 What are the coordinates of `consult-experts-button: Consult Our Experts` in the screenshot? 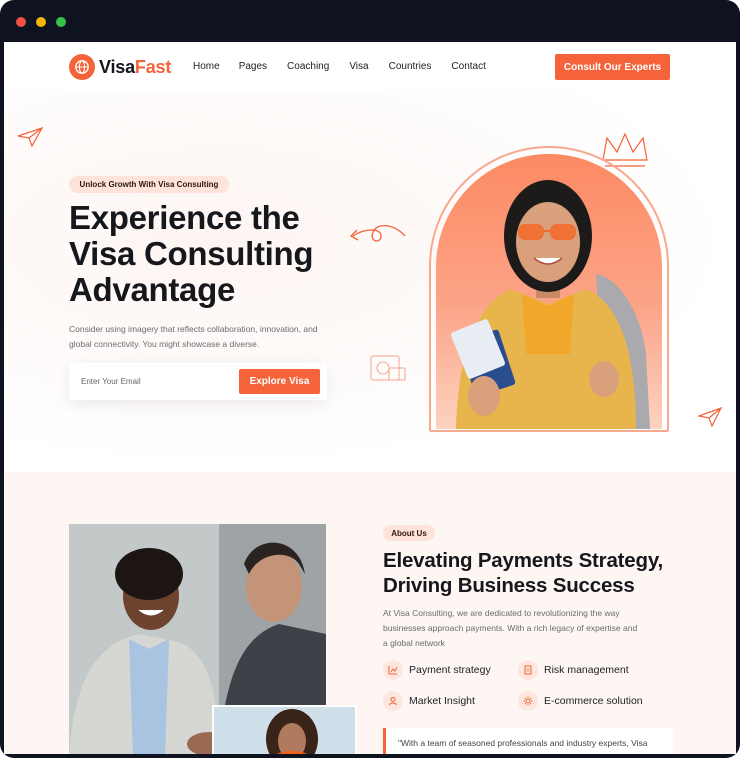 It's located at (612, 67).